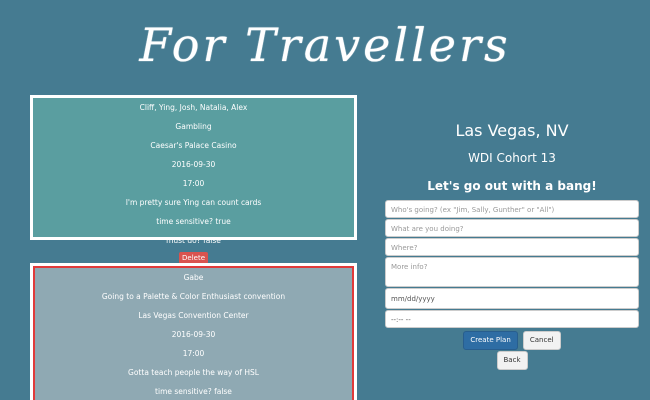 The image size is (650, 400). I want to click on what-input: What are you doing?, so click(512, 228).